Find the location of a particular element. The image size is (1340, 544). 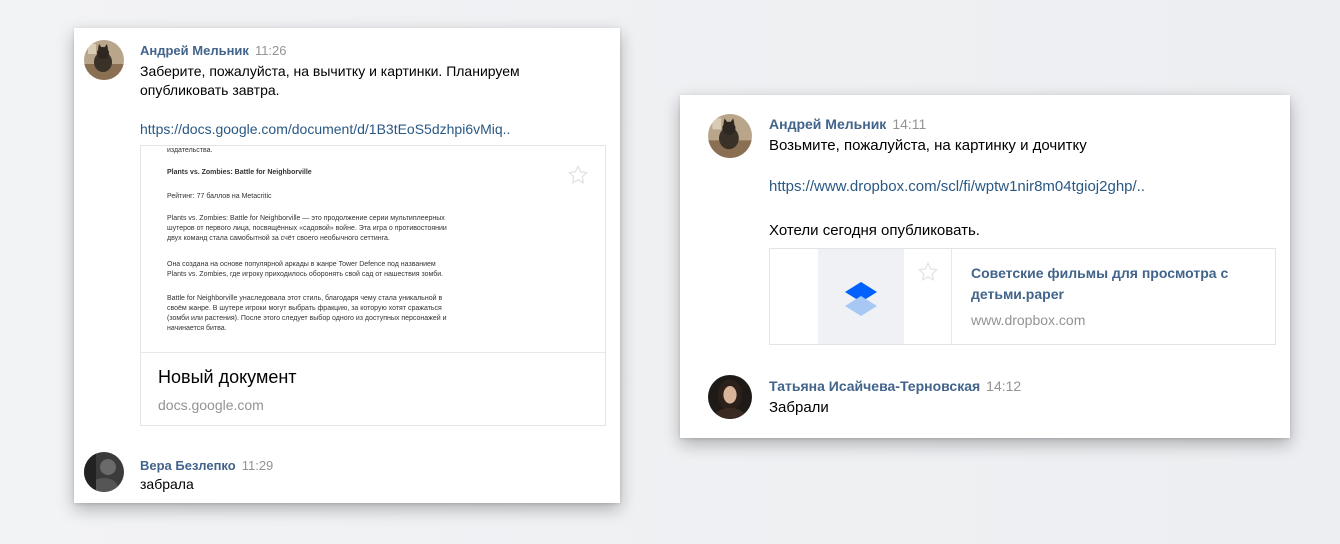

message-author: Вера Безлепко 11:29 is located at coordinates (206, 465).